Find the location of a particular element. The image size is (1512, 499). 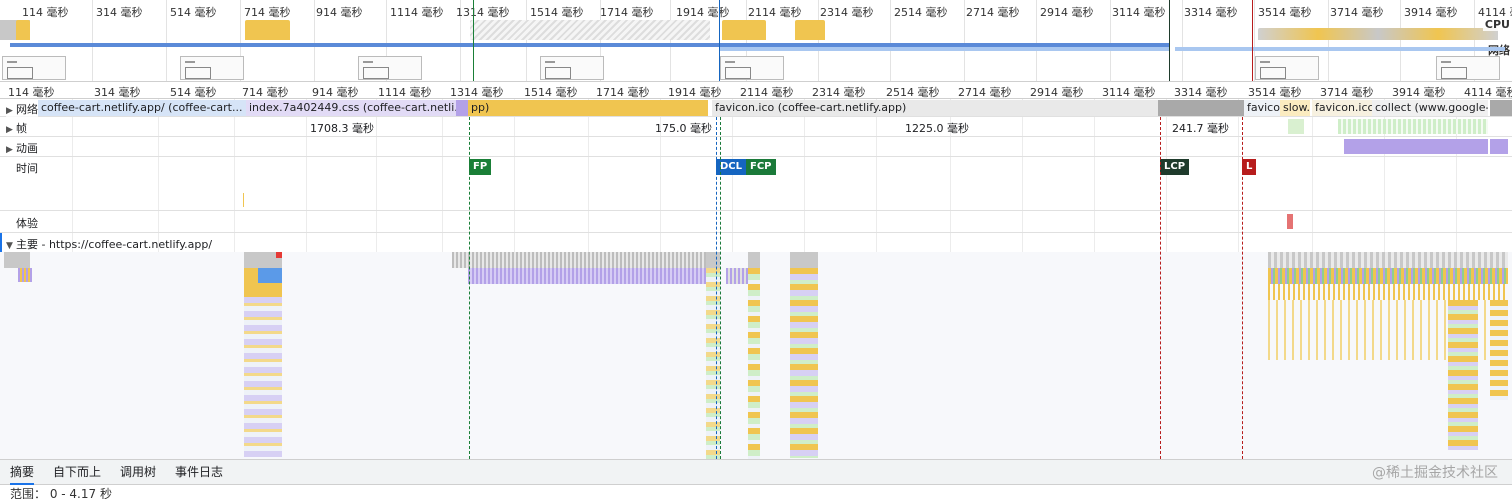

ruler-tick-label: 2714 毫秒 is located at coordinates (985, 92).